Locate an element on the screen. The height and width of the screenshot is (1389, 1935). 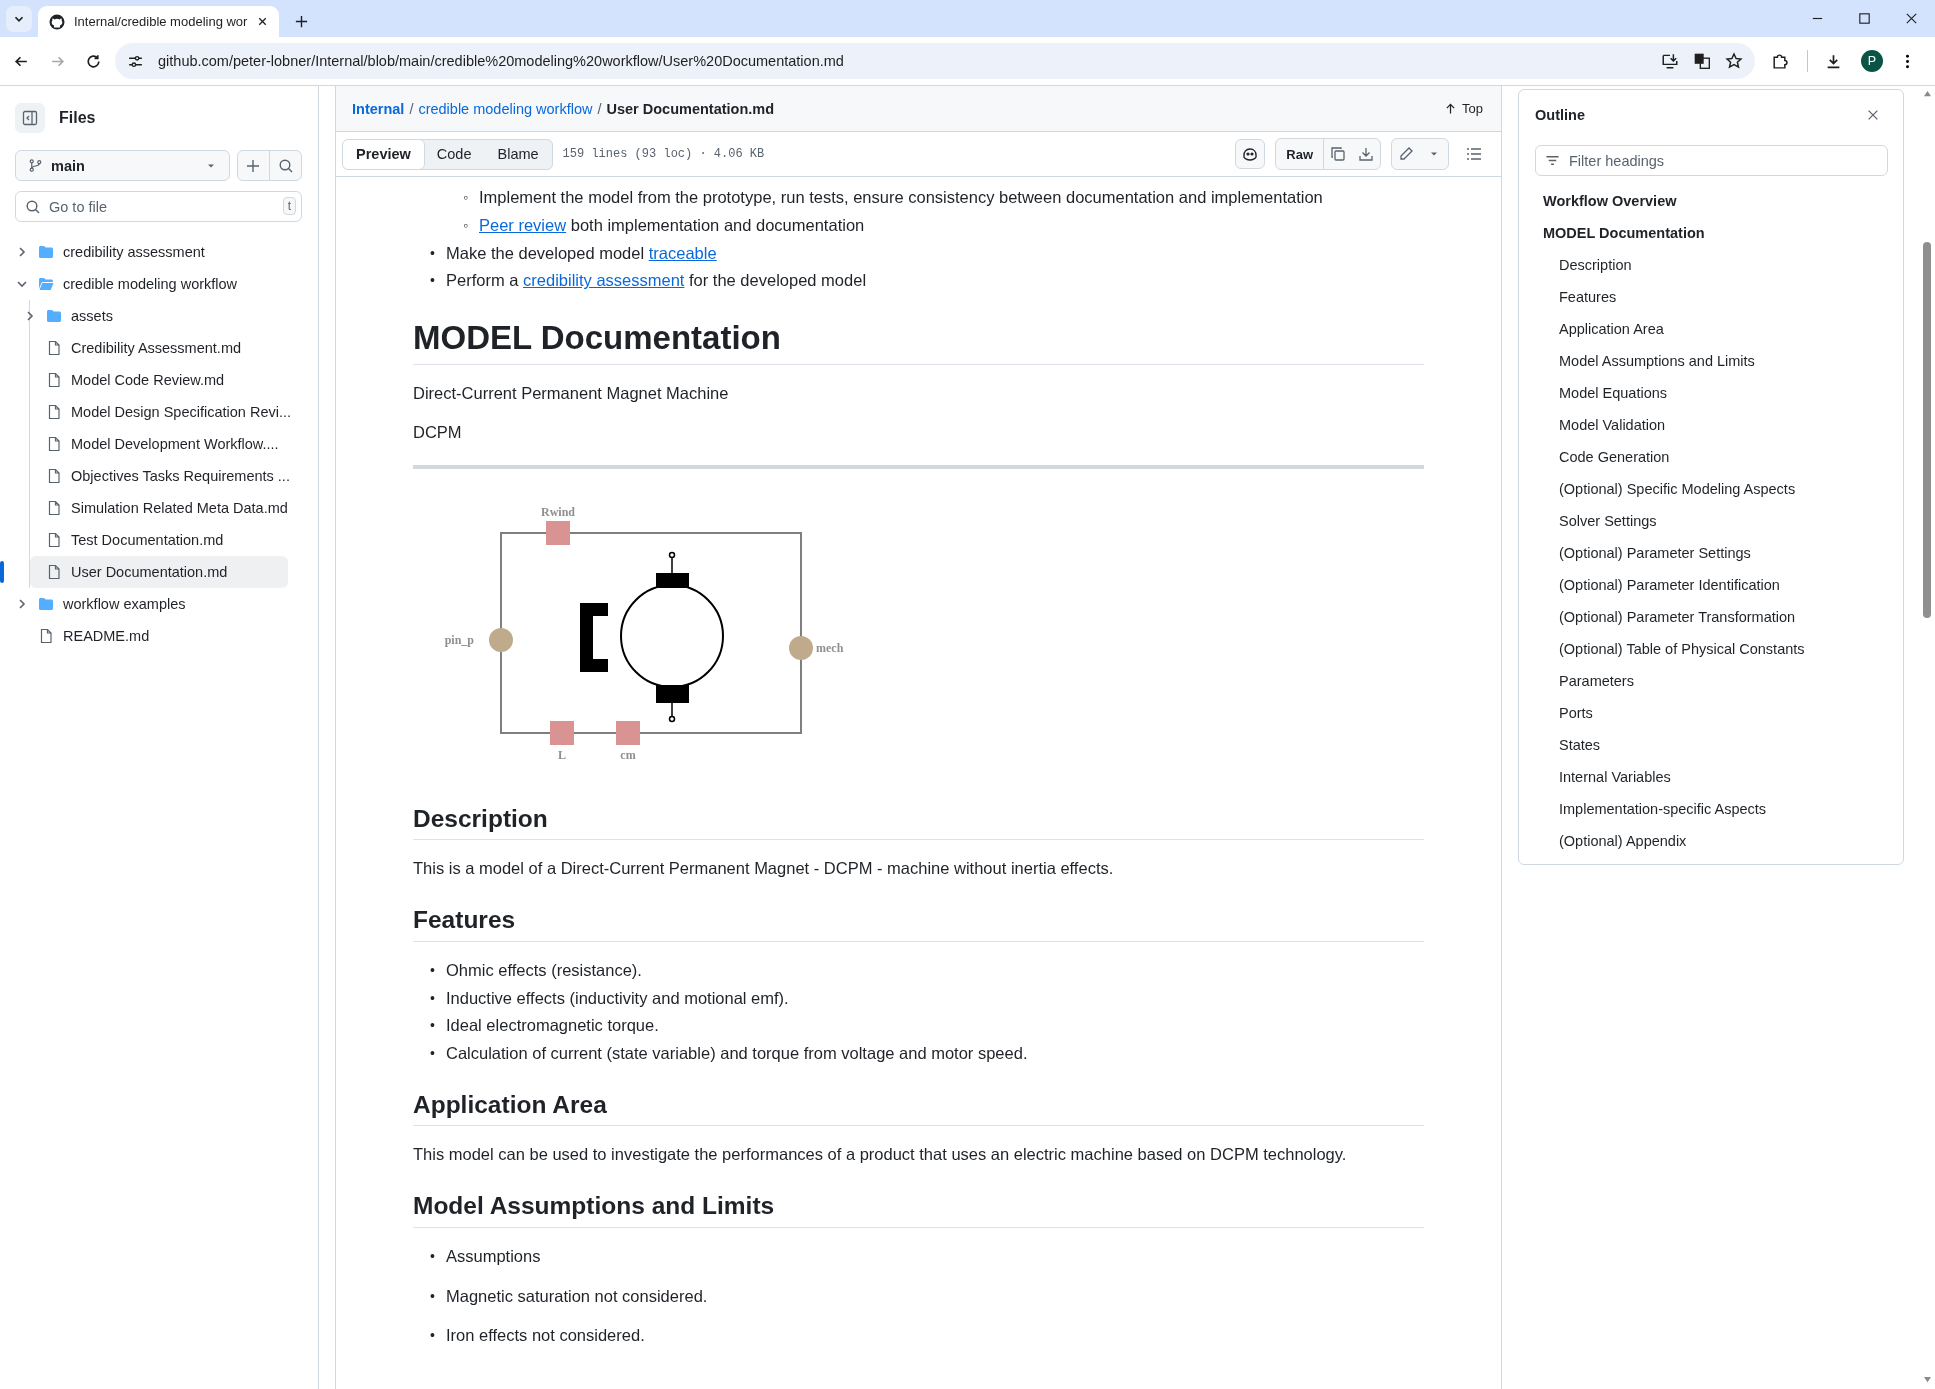
folder-item: credible modeling workflow is located at coordinates (148, 284).